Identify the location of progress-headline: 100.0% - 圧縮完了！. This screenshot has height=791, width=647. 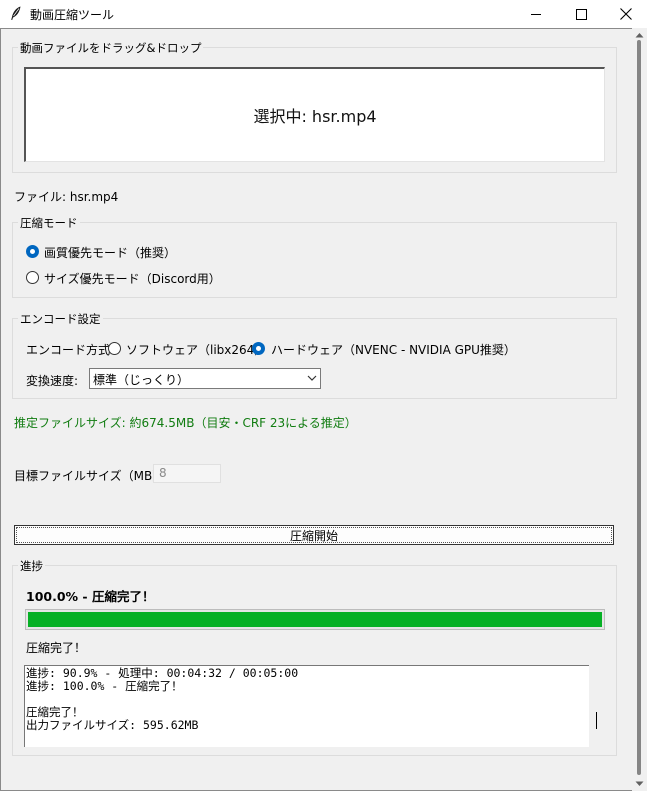
(90, 596).